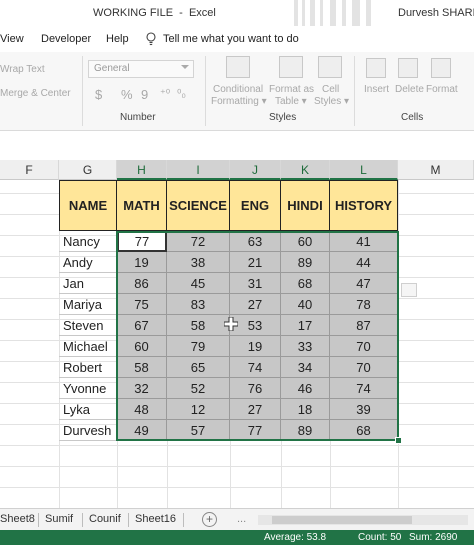  I want to click on active-cell: 77, so click(142, 241).